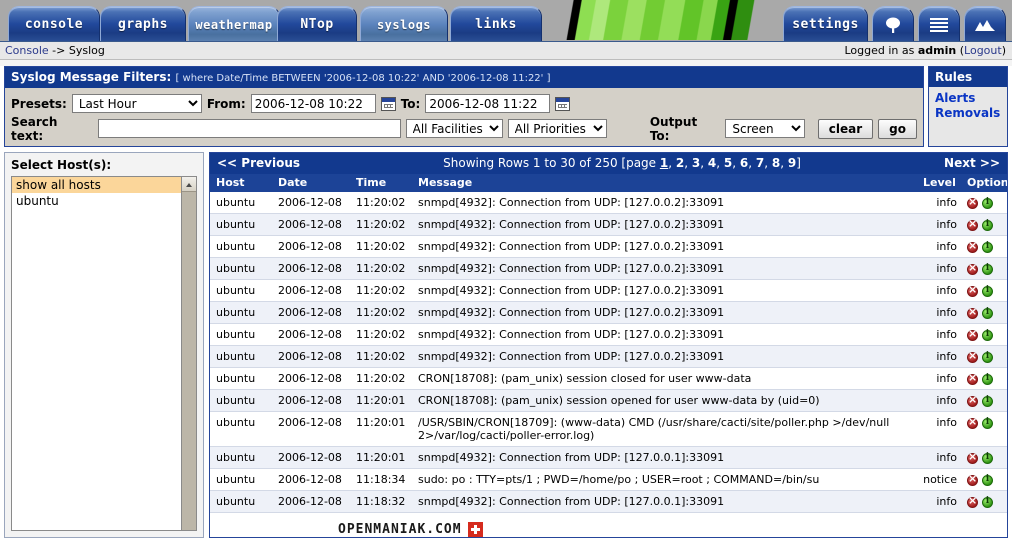  Describe the element at coordinates (488, 103) in the screenshot. I see `to-date-input` at that location.